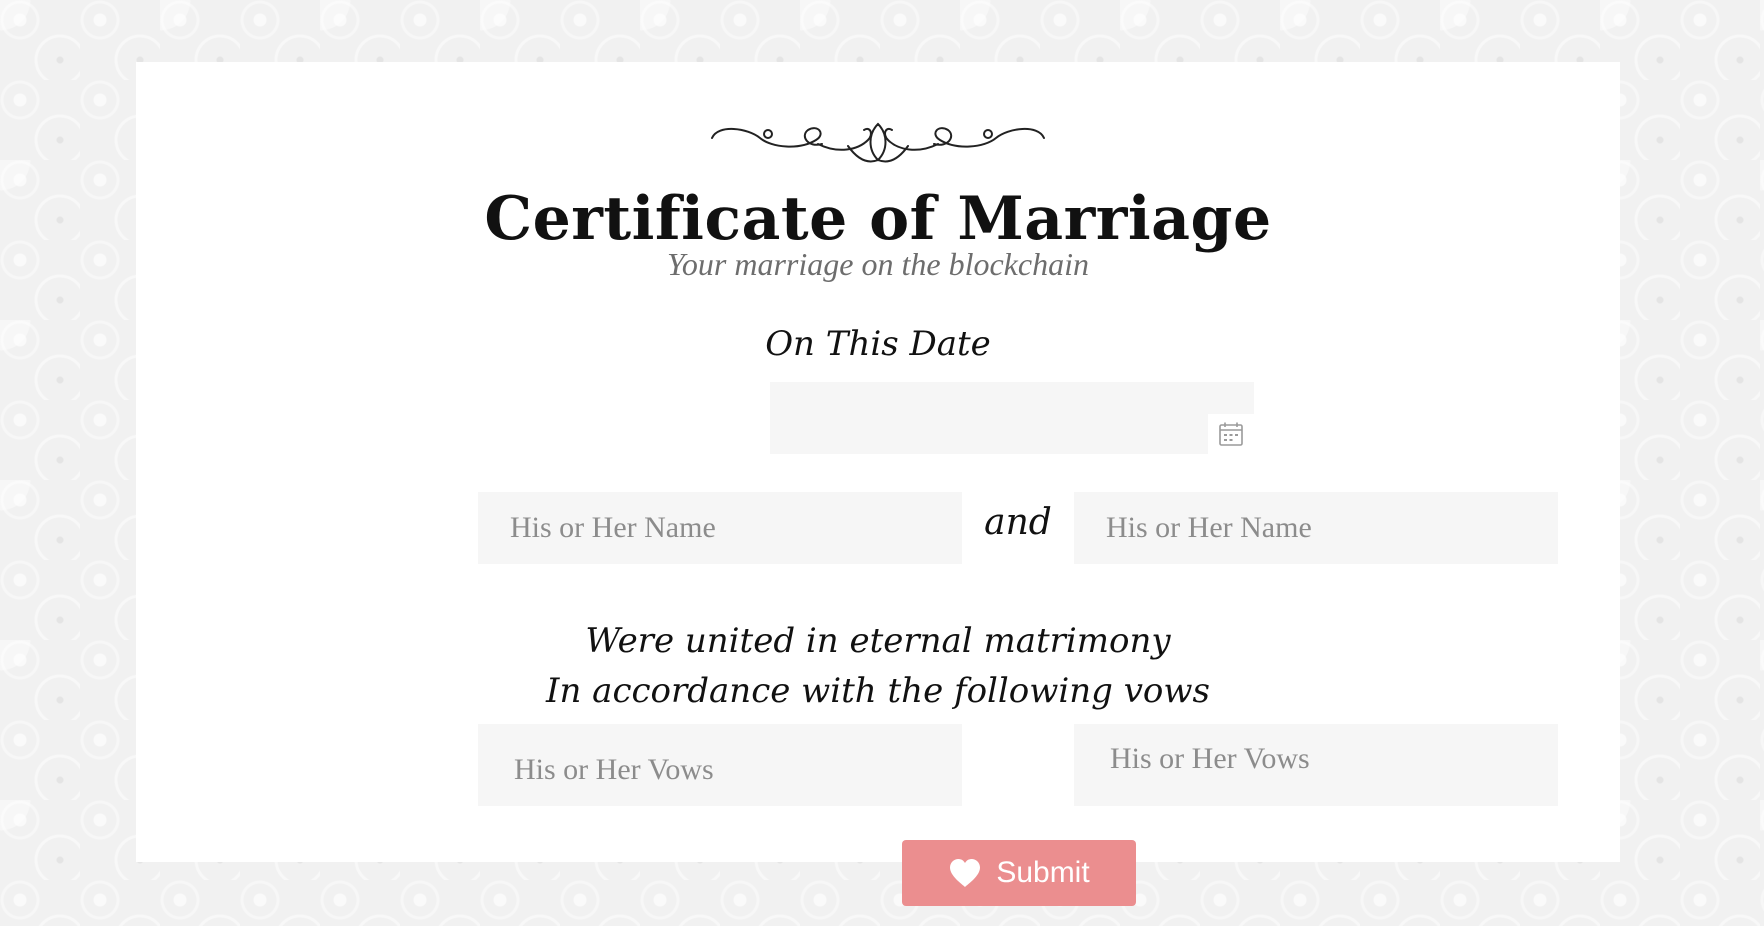 The image size is (1764, 926). Describe the element at coordinates (878, 264) in the screenshot. I see `certificate-subtitle: Your marriage on the blockchain` at that location.